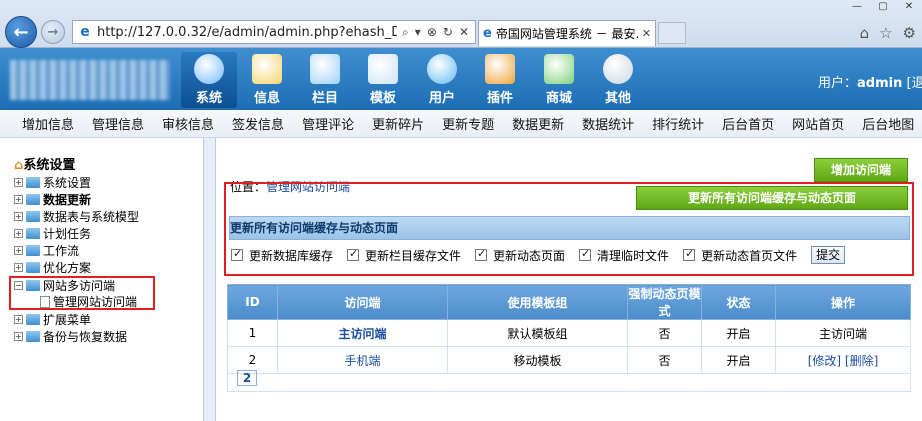 This screenshot has width=922, height=421. I want to click on menu-gear: 其他, so click(618, 80).